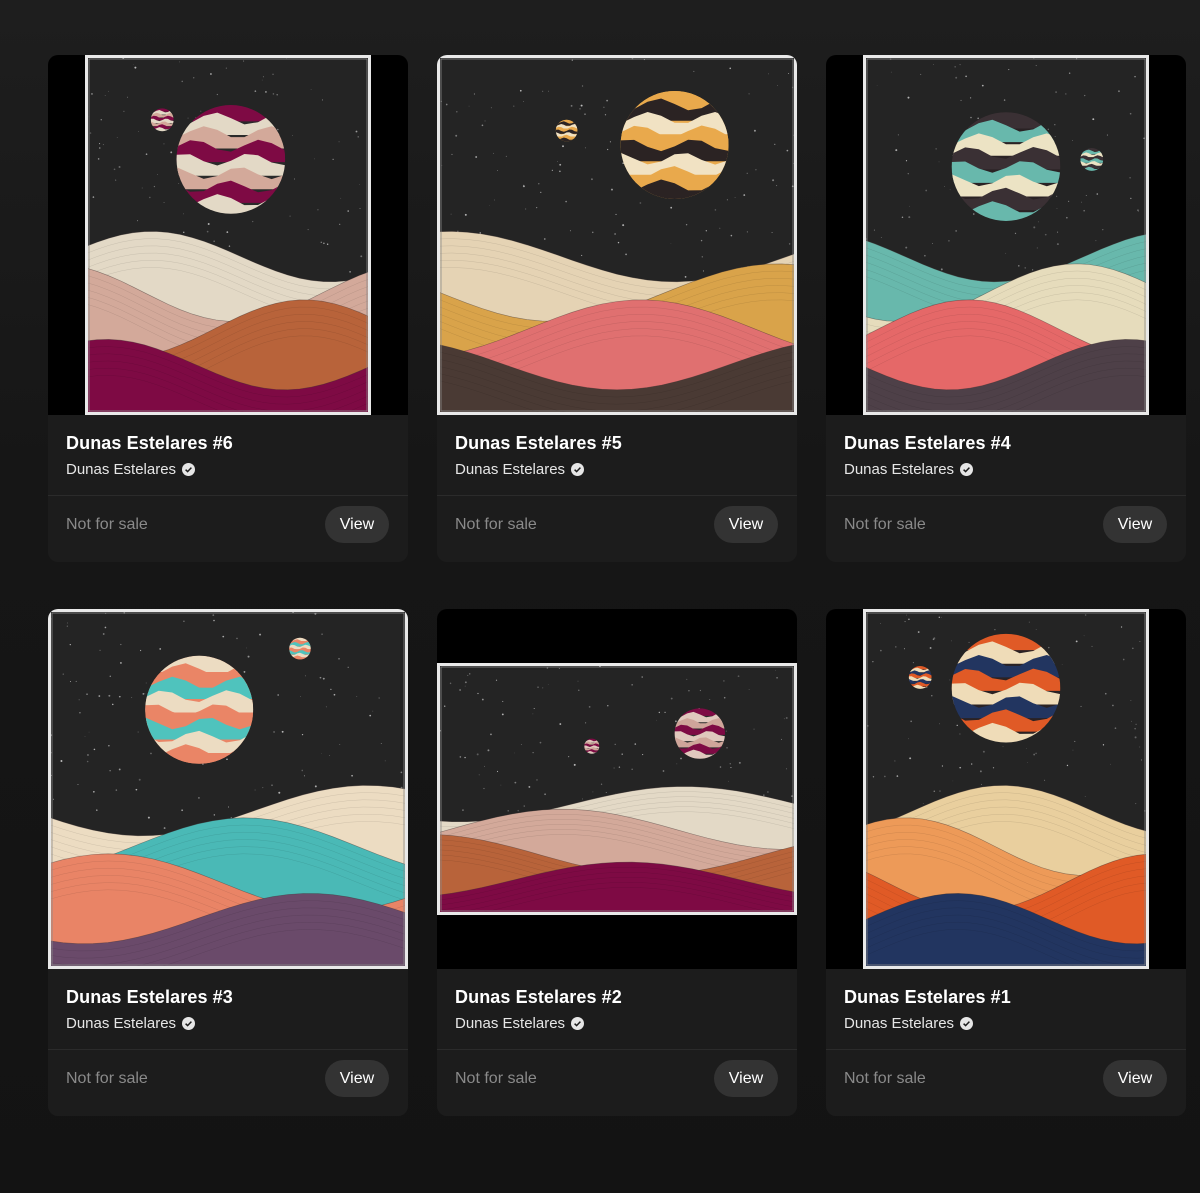 Image resolution: width=1200 pixels, height=1193 pixels. I want to click on card-title: Dunas Estelares #3, so click(149, 997).